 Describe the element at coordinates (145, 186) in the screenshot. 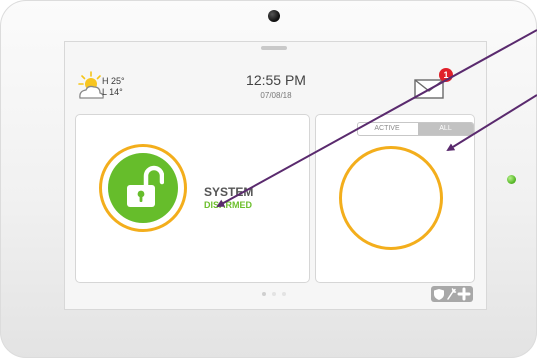

I see `unlocked-padlock-icon` at that location.